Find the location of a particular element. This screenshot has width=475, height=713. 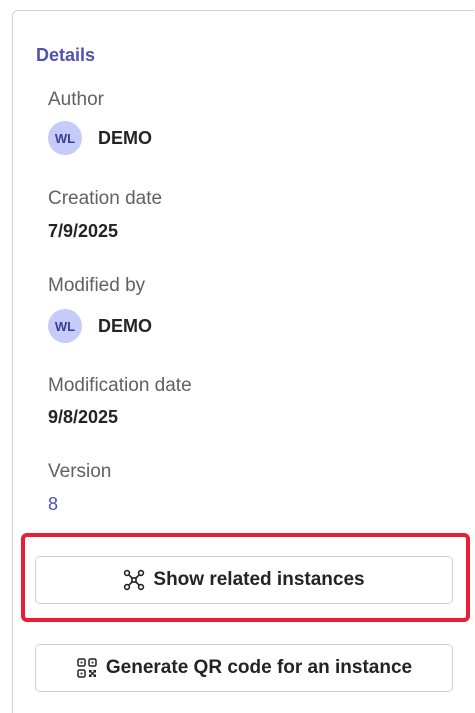

generate-qr-code-button: Generate QR code for an instance is located at coordinates (244, 668).